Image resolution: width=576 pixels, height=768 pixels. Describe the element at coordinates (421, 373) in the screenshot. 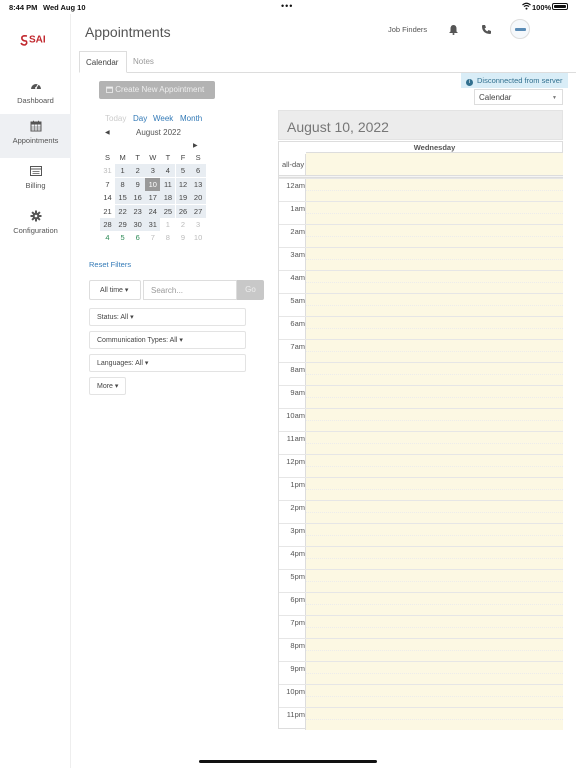

I see `hour-slot: 8am` at that location.